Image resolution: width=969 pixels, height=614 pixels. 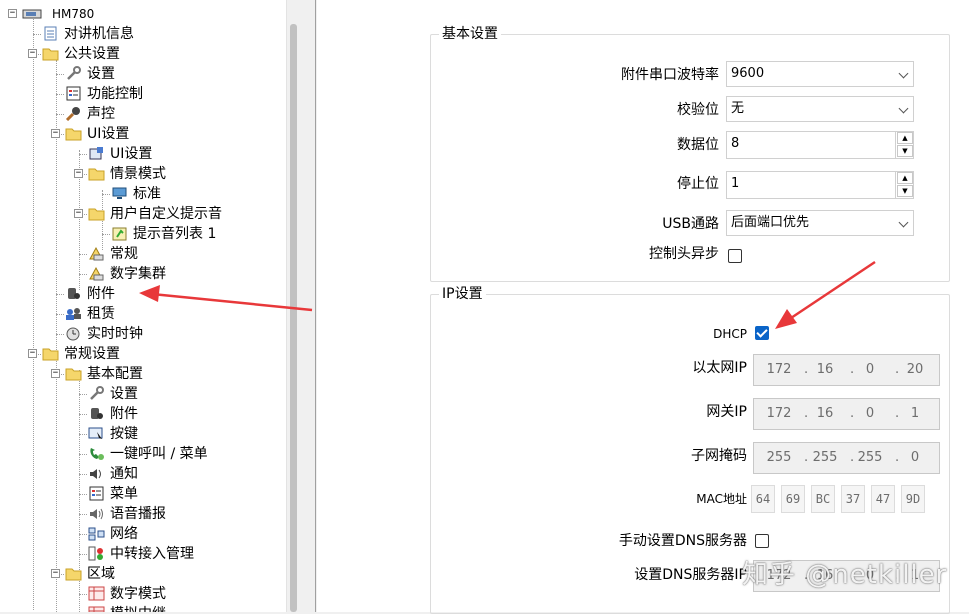 What do you see at coordinates (845, 575) in the screenshot?
I see `watermark: 知乎 @netkiller` at bounding box center [845, 575].